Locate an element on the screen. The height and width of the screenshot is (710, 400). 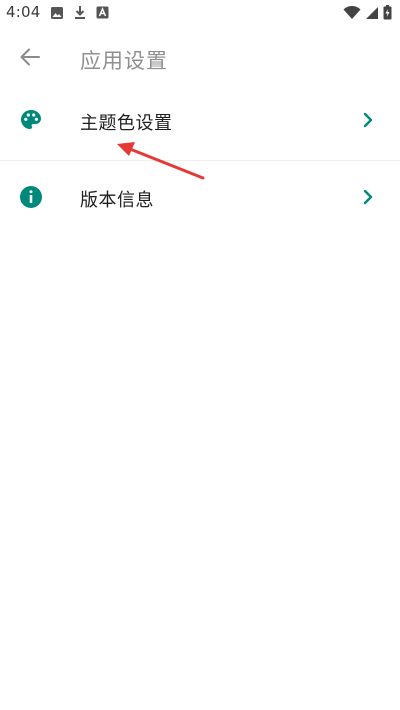
settings-item-version-info: 版本信息 is located at coordinates (200, 199).